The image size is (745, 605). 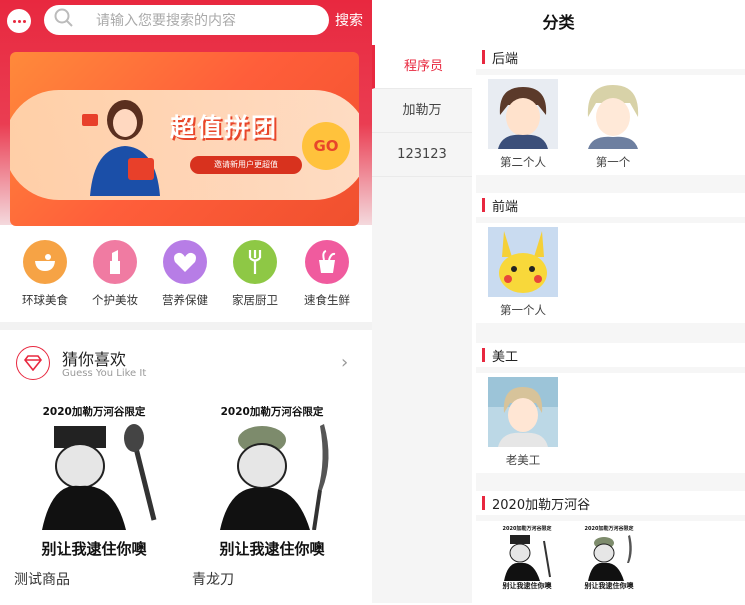 I want to click on section-body: 2020加勒万河谷限定 别让我逮住你噢 2020加勒万河谷限定 别让我逮住你噢, so click(x=610, y=563).